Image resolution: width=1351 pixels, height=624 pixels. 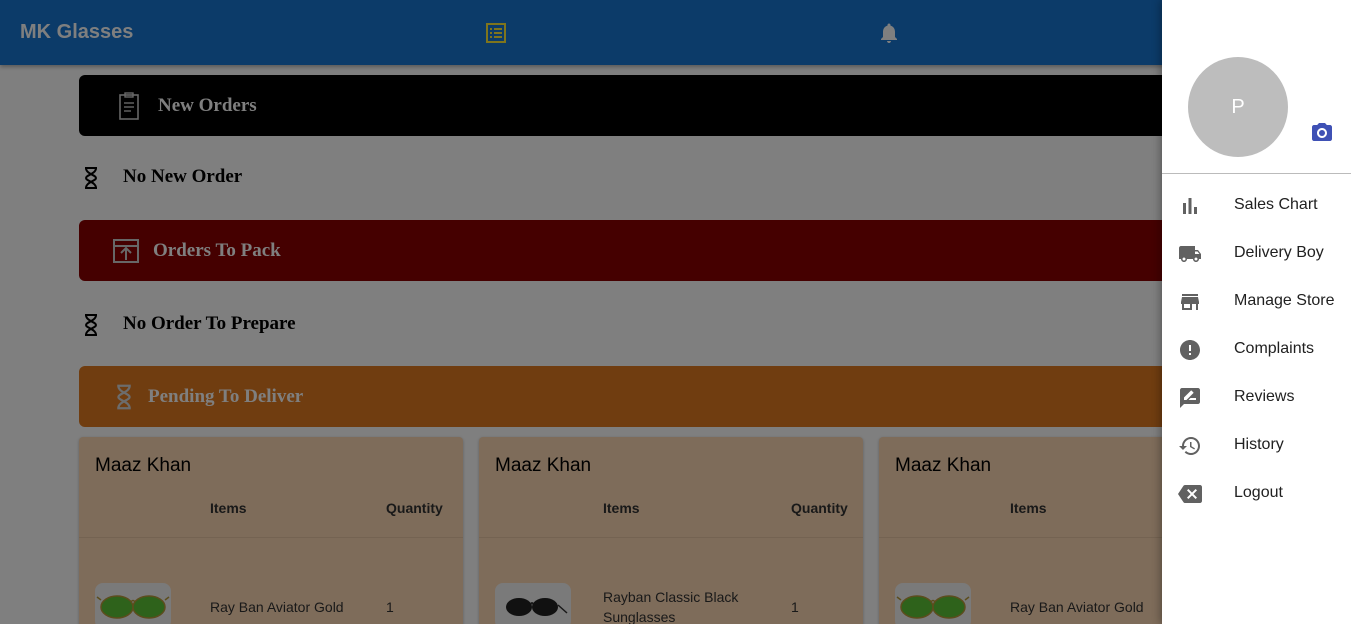 I want to click on menu-item-history: History, so click(x=1256, y=446).